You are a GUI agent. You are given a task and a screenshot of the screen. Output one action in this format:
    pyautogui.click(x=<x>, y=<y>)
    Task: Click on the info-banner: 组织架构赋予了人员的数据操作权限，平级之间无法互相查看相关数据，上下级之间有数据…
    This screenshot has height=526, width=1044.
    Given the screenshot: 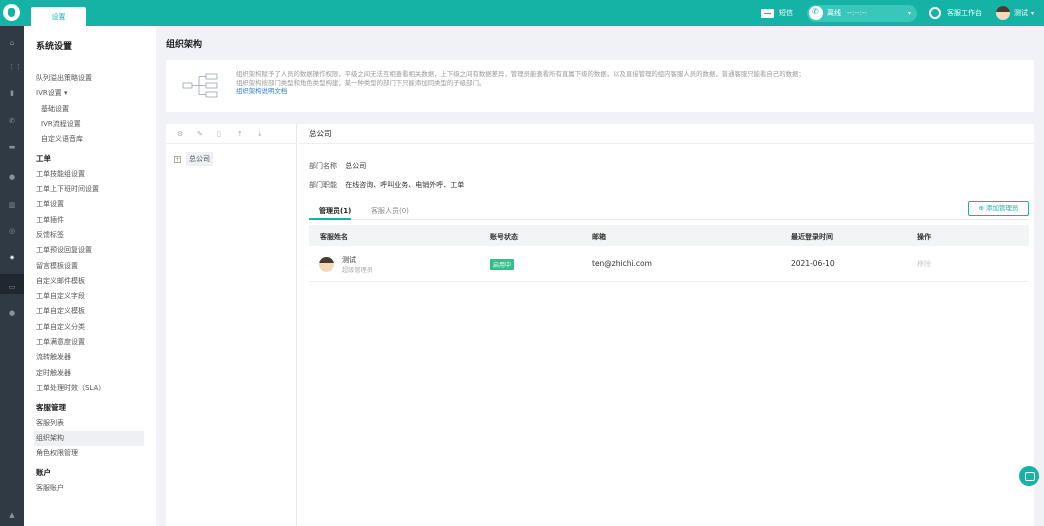 What is the action you would take?
    pyautogui.click(x=600, y=86)
    